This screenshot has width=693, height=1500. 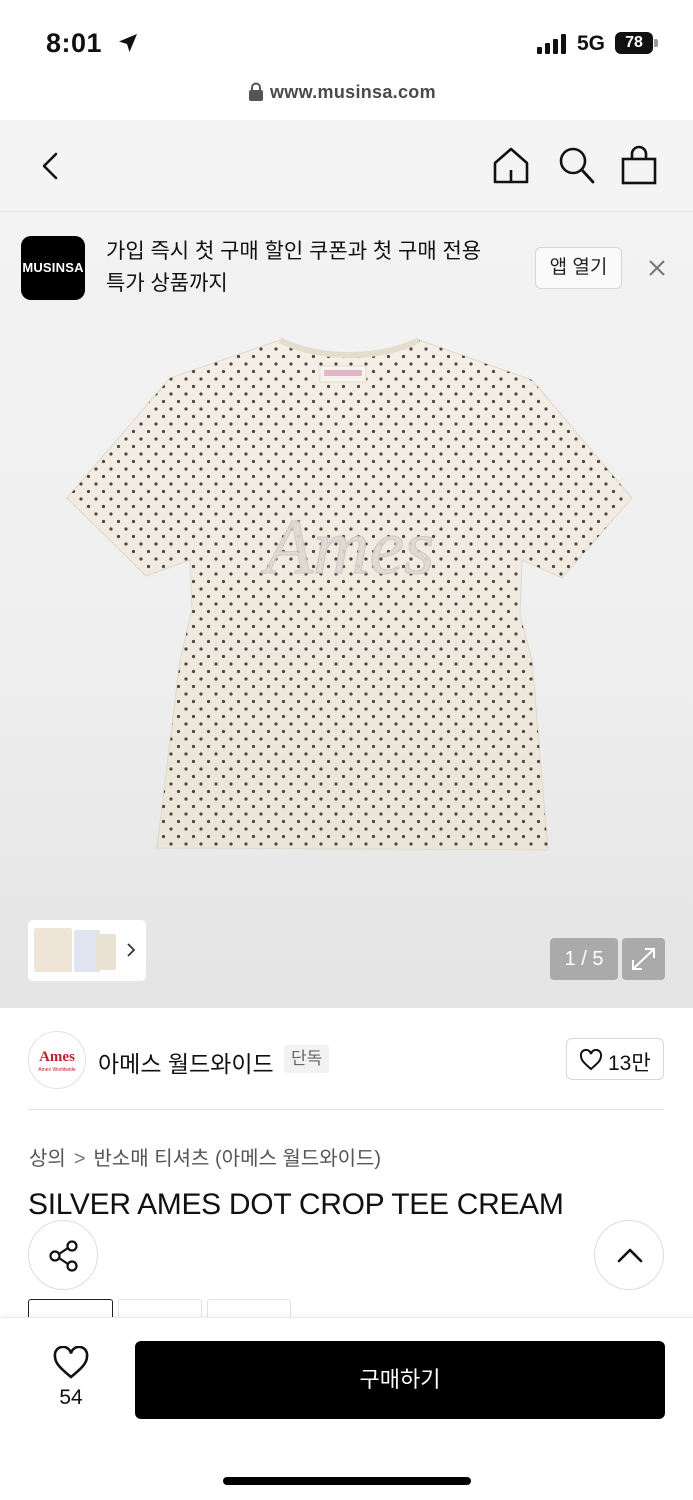 What do you see at coordinates (238, 1159) in the screenshot?
I see `breadcrumb-subcategory: 반소매 티셔츠 (아메스 월드와이드)` at bounding box center [238, 1159].